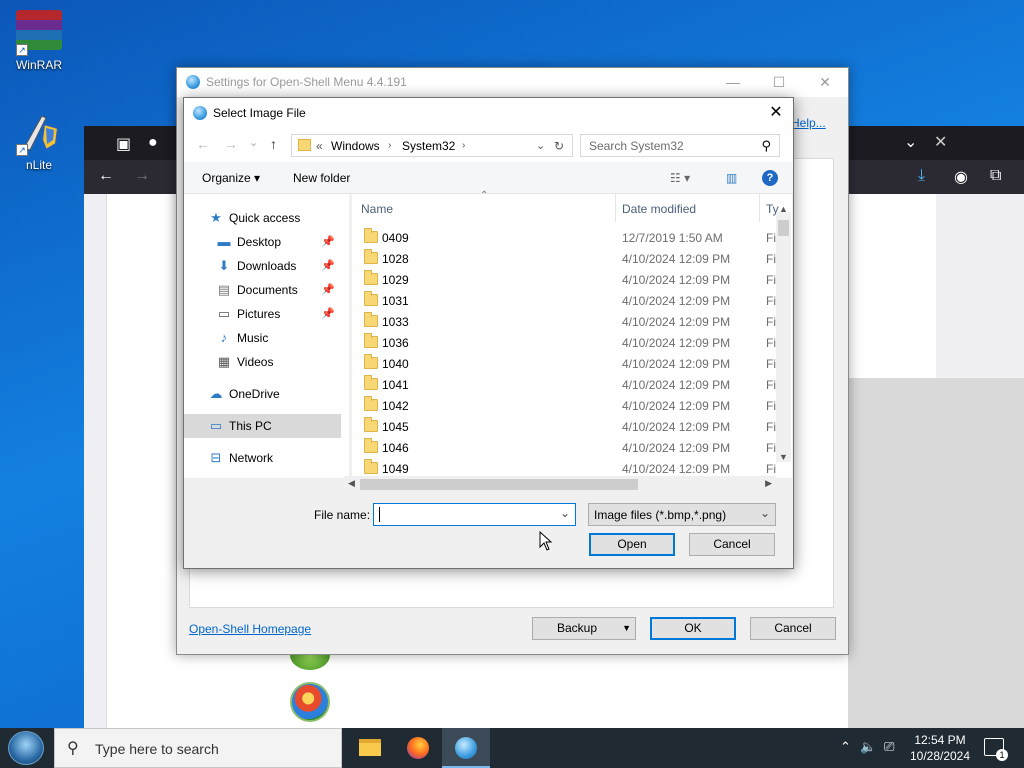 The height and width of the screenshot is (768, 1024). I want to click on taskbar-clock: 12:54 PM 10/28/2024, so click(940, 748).